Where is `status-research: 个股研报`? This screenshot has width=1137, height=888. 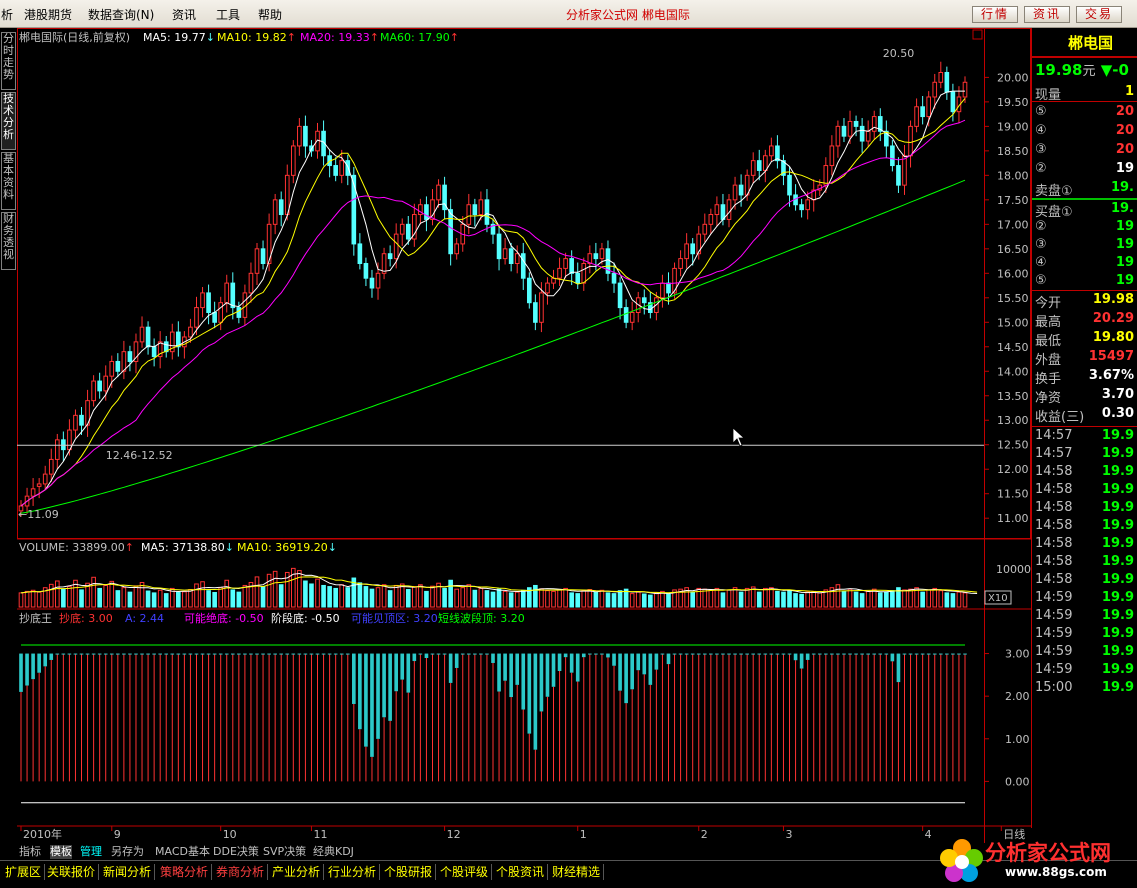 status-research: 个股研报 is located at coordinates (409, 872).